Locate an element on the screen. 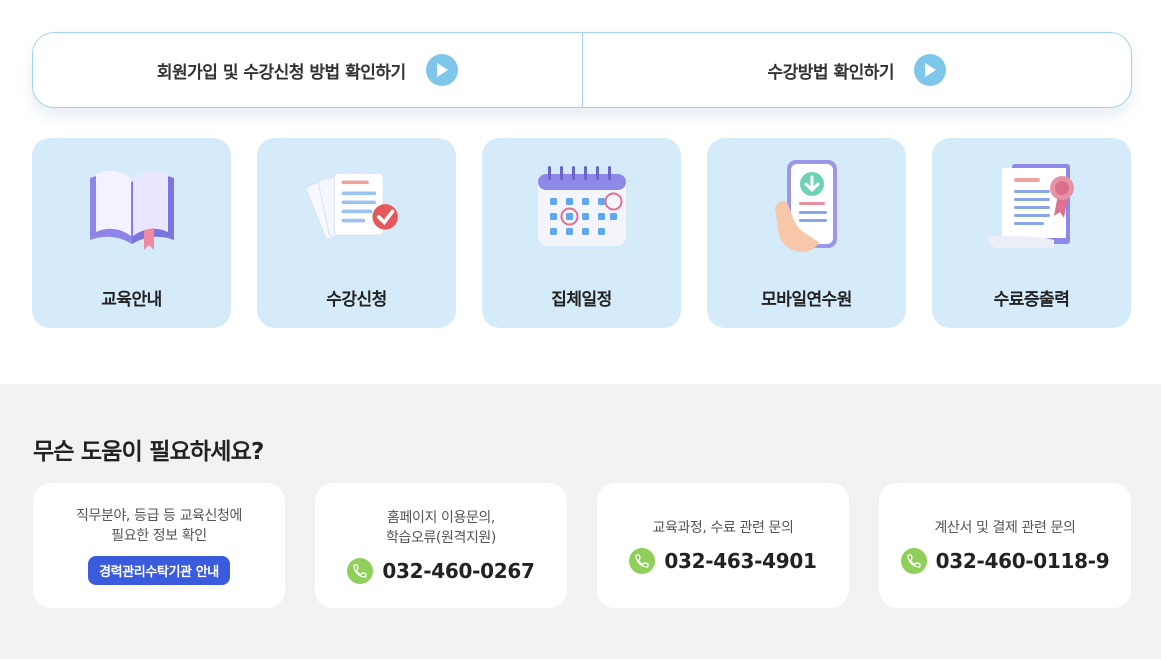  video-guide-bar: 회원가입 및 수강신청 방법 확인하기 수강방법 확인하기 is located at coordinates (582, 70).